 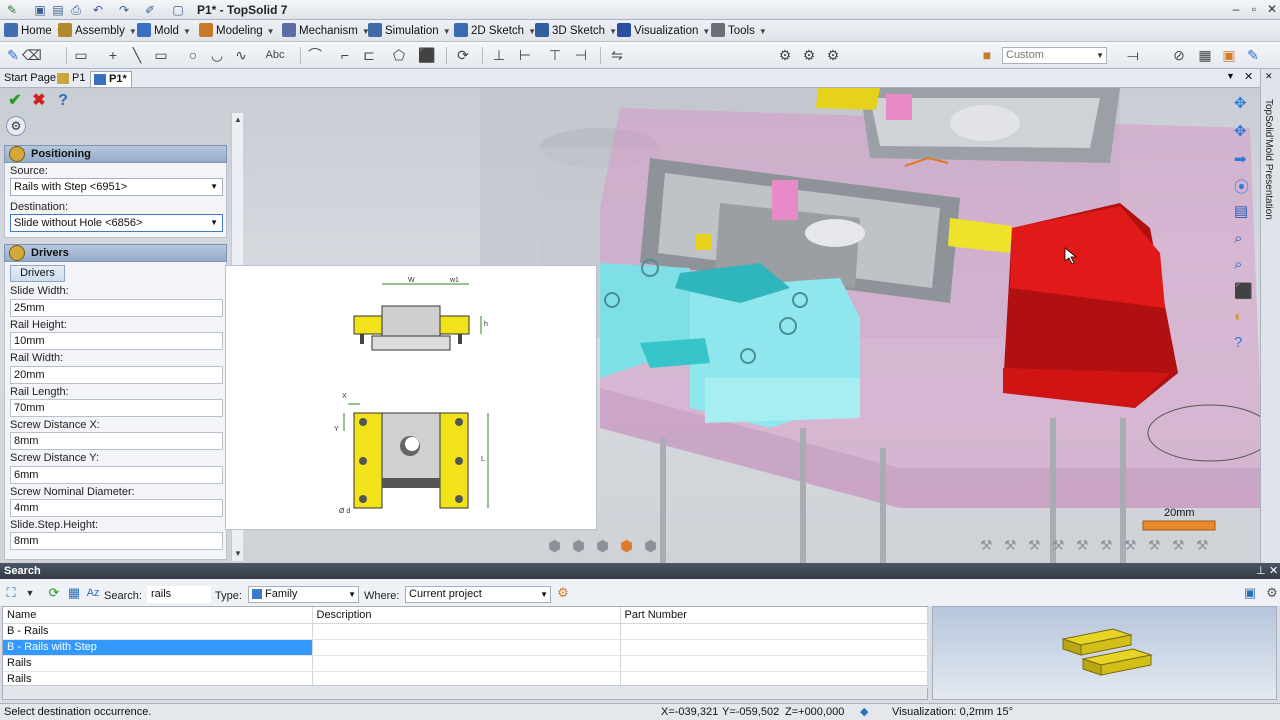 I want to click on highlight-icon: ▣, so click(x=1229, y=55).